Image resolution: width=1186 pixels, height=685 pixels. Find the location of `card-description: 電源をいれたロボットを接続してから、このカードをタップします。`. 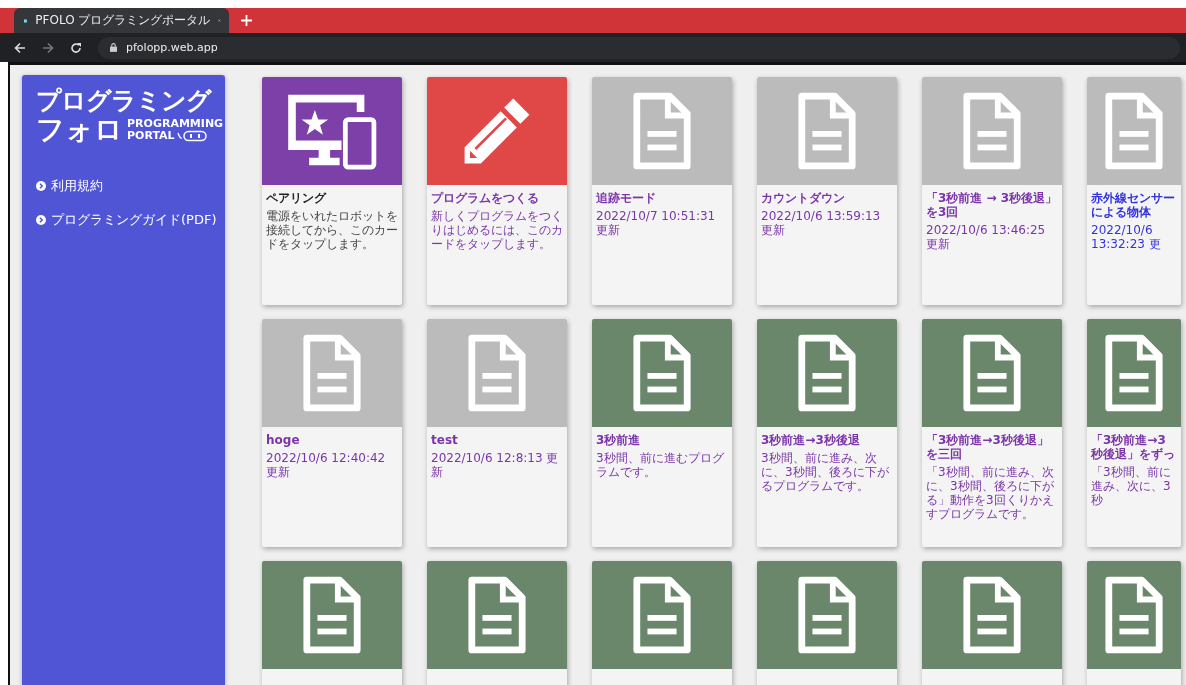

card-description: 電源をいれたロボットを接続してから、このカードをタップします。 is located at coordinates (332, 230).